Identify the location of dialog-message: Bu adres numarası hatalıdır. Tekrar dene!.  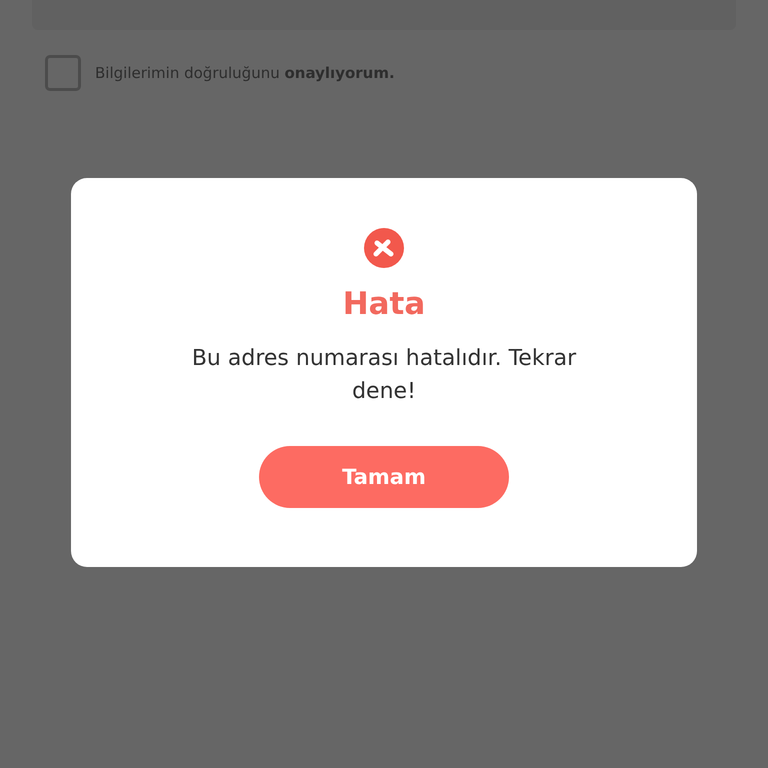
(384, 375).